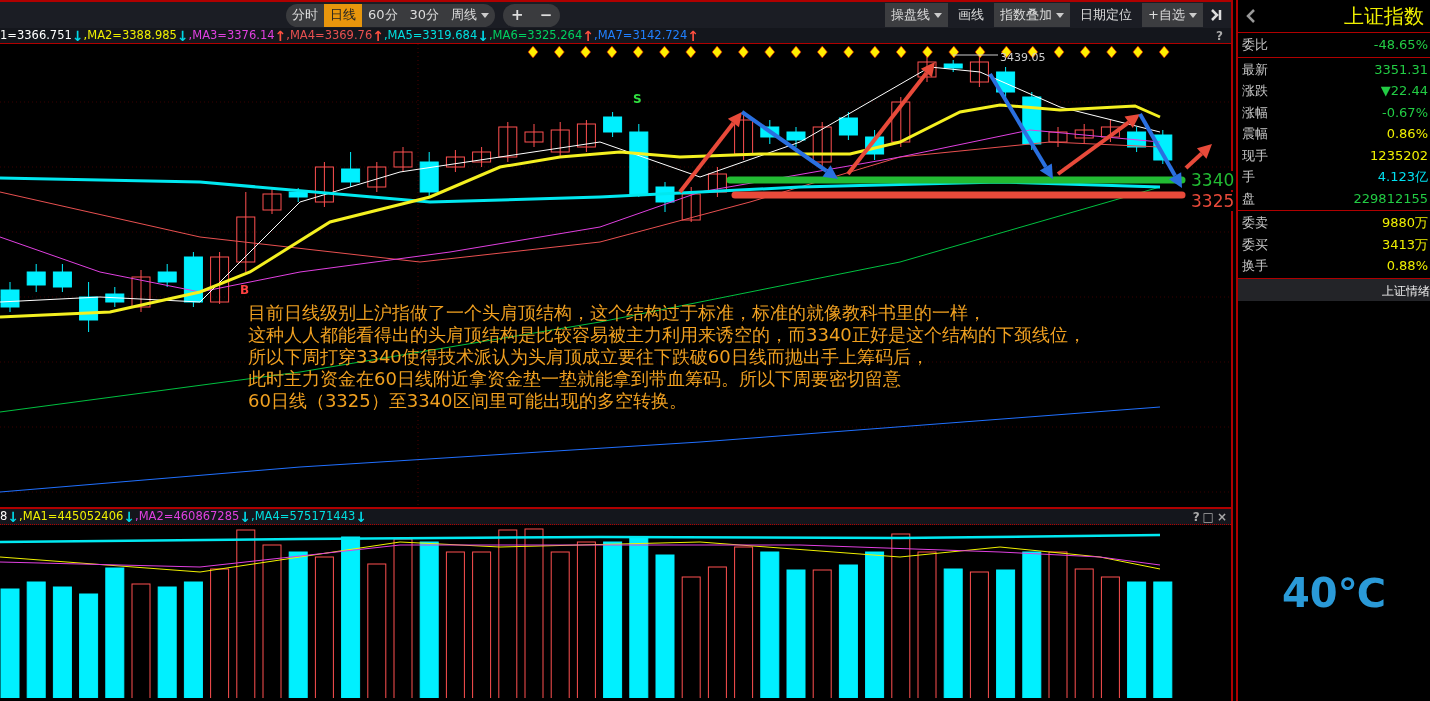 This screenshot has width=1430, height=701. I want to click on toolbar-button: 画线, so click(971, 15).